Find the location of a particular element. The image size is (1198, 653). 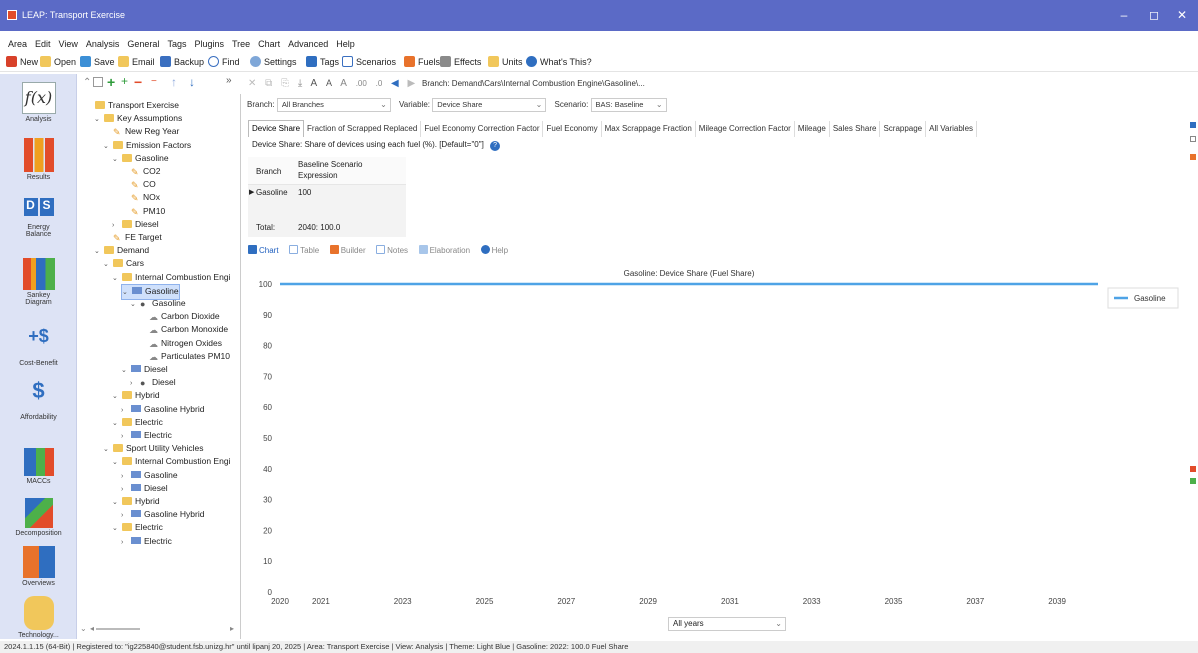

forward-icon: ▶ is located at coordinates (412, 83).